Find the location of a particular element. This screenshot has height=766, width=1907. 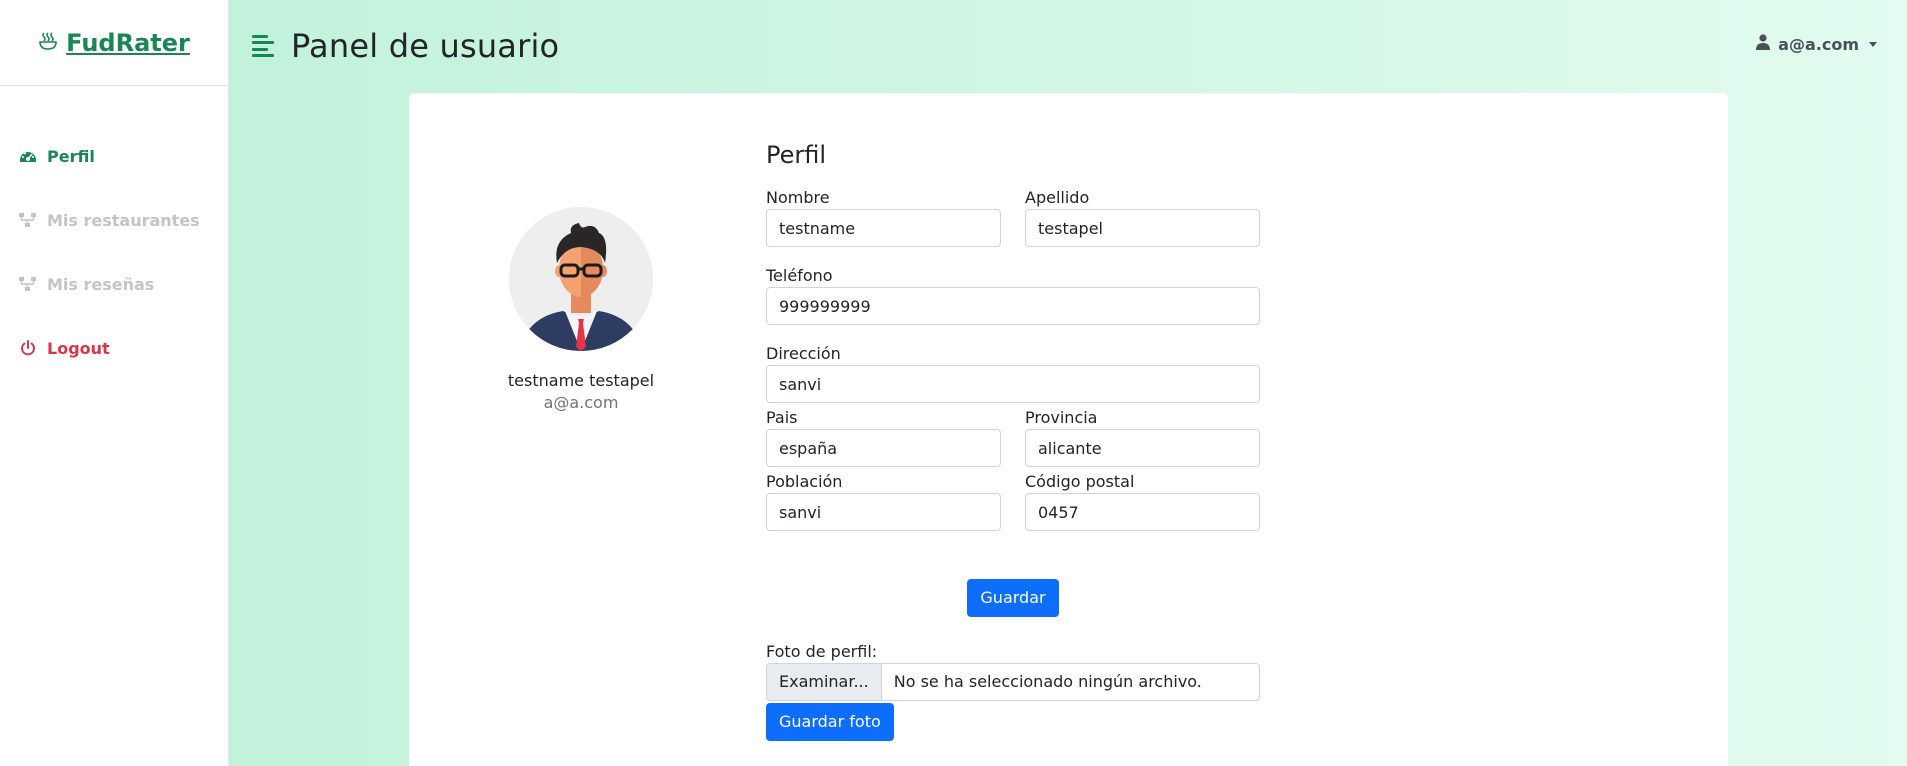

apellido-field is located at coordinates (1142, 228).